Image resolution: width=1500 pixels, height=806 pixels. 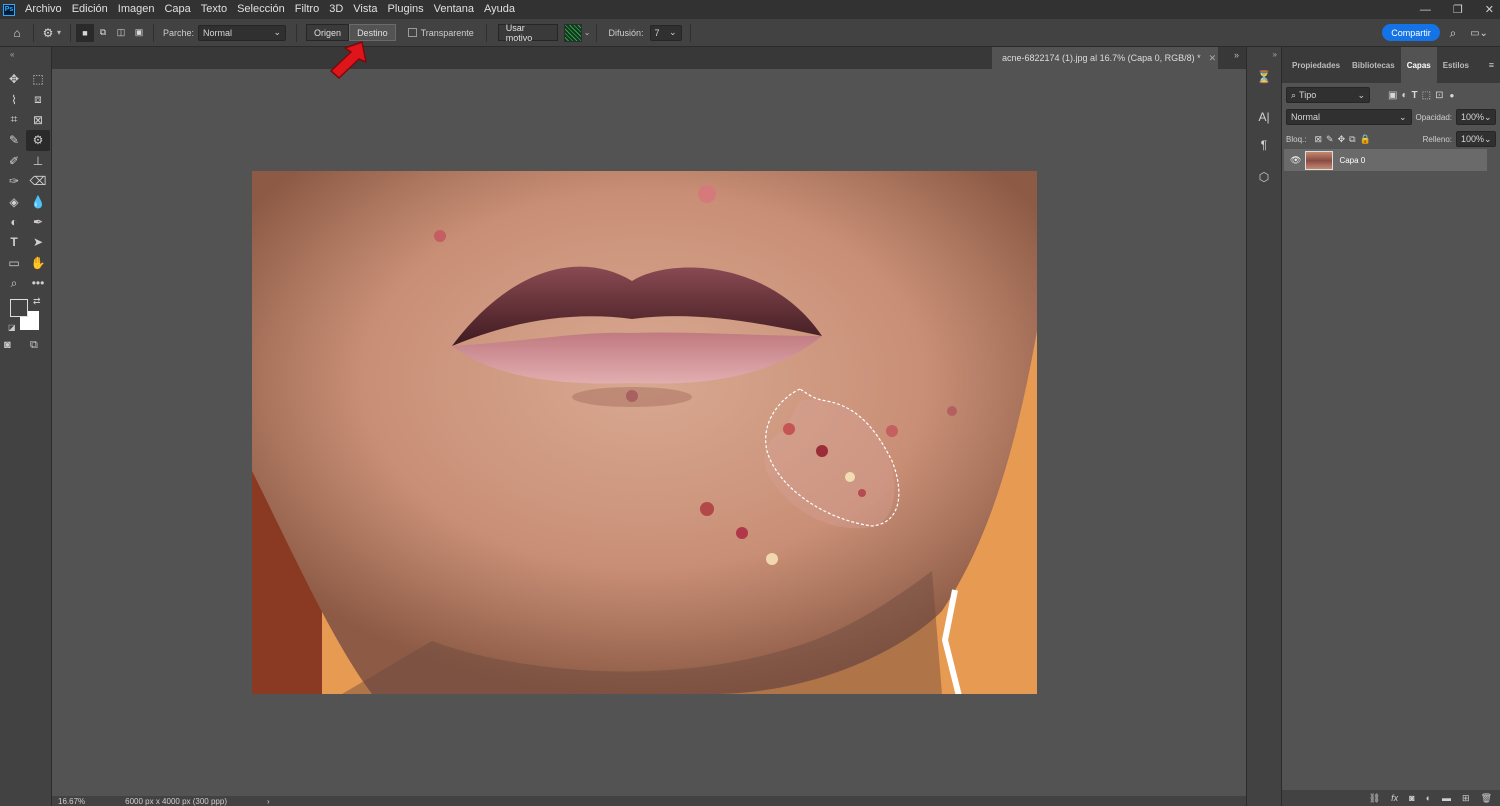 I want to click on tab-estilos: Estilos, so click(x=1456, y=65).